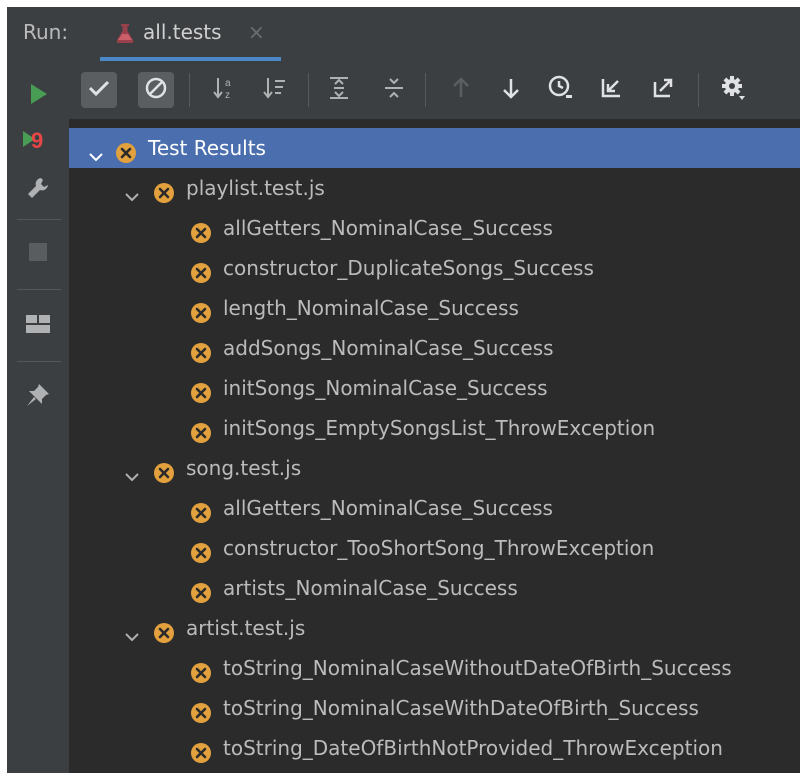 The width and height of the screenshot is (800, 773). I want to click on test-case-name: constructor_TooShortSong_ThrowException, so click(439, 548).